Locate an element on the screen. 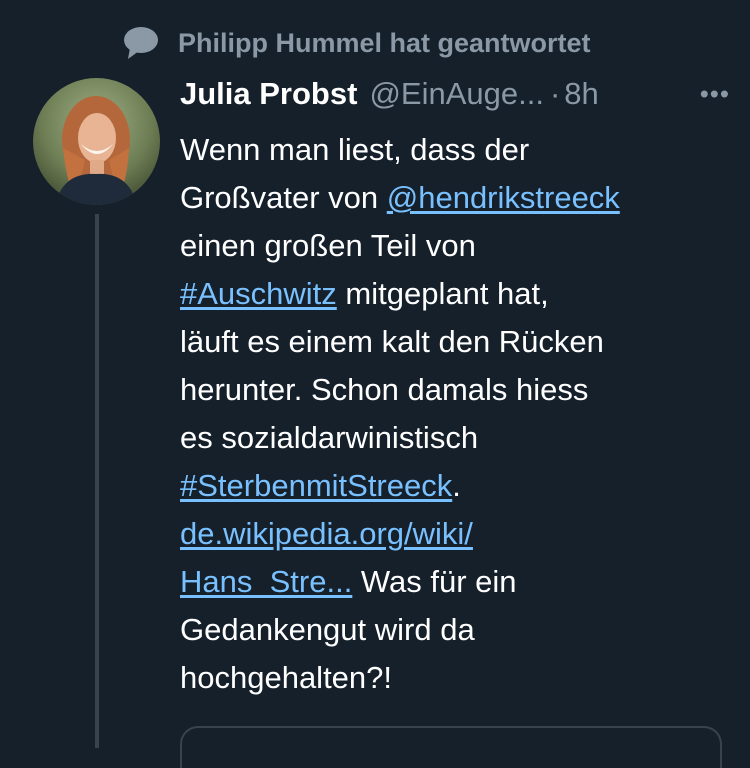 The image size is (750, 768). avatar is located at coordinates (96, 141).